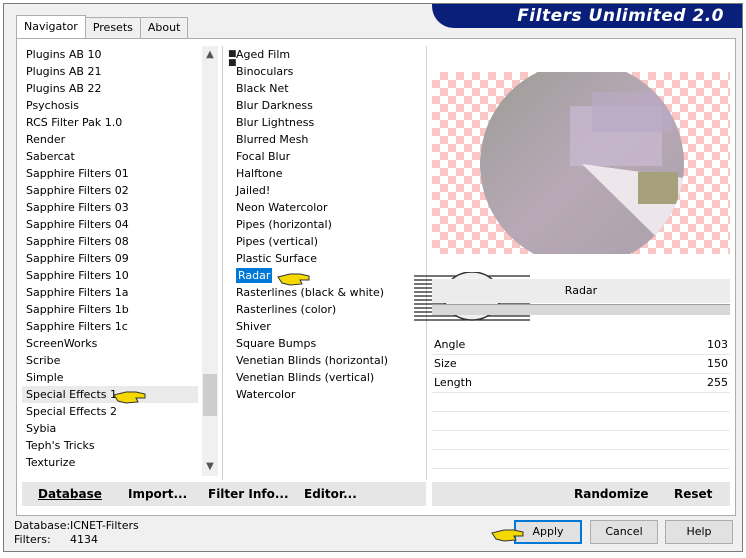  I want to click on list-item: ScreenWorks, so click(110, 343).